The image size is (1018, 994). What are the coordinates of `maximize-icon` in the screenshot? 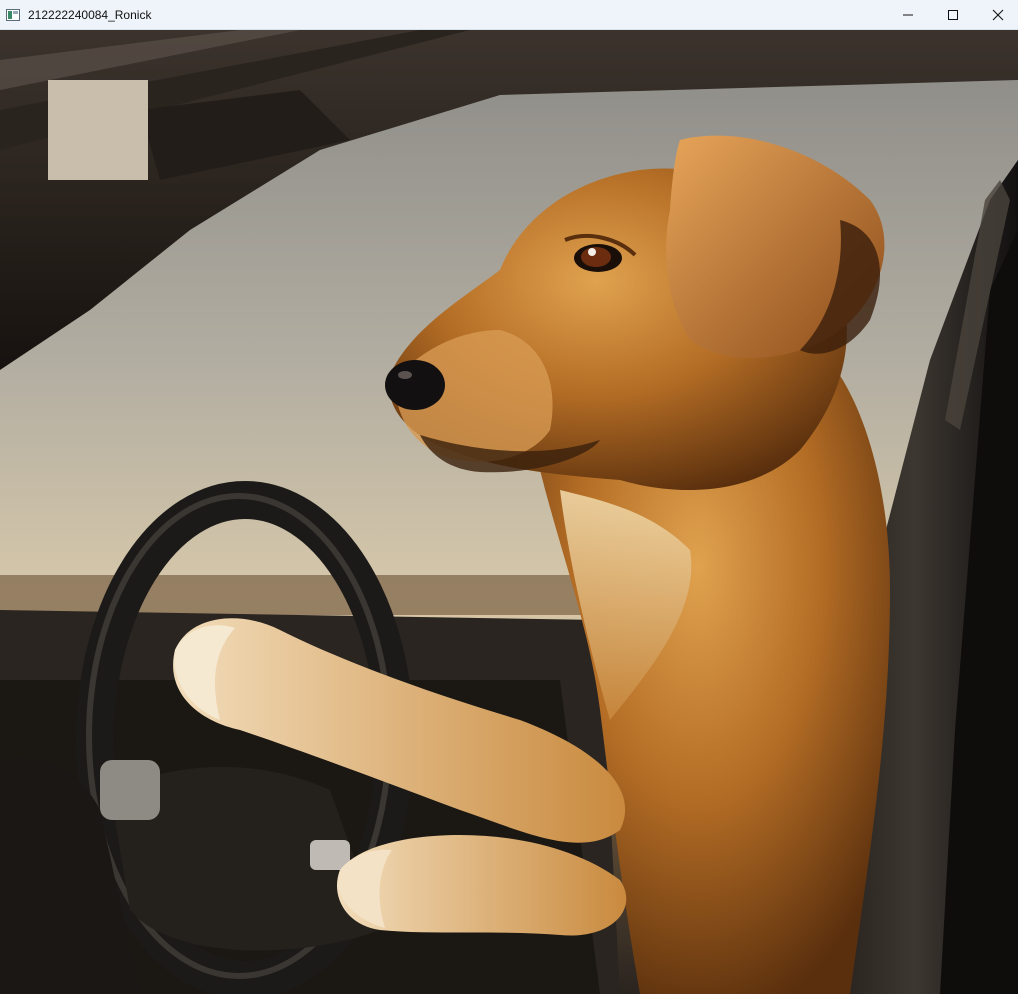 It's located at (953, 15).